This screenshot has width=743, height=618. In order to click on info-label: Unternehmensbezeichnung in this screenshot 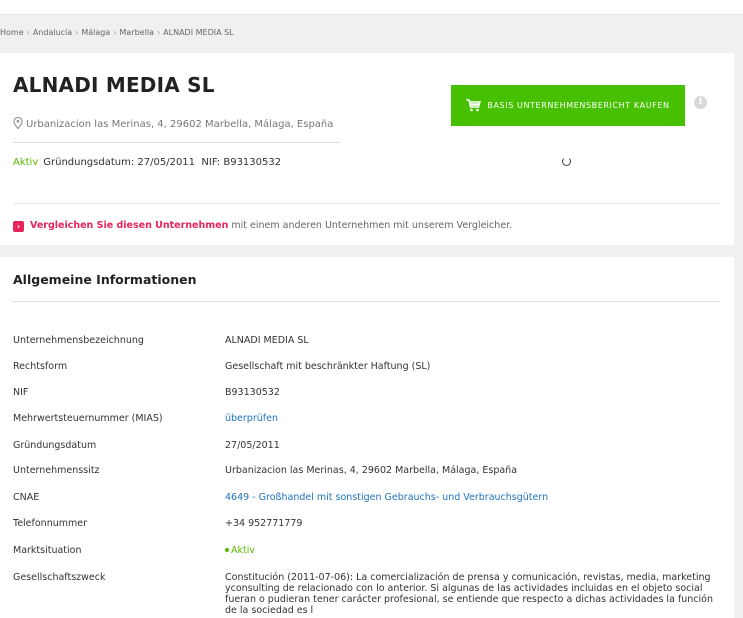, I will do `click(78, 340)`.